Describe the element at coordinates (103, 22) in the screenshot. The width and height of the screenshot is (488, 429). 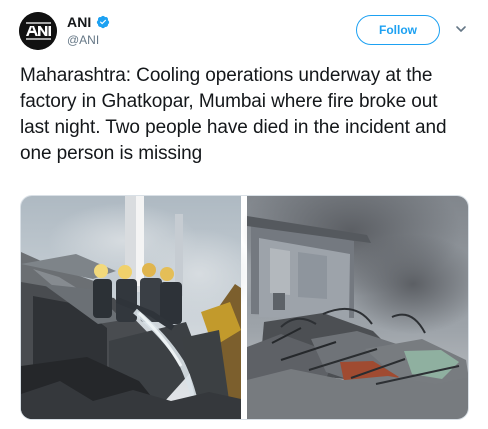
I see `verified-icon` at that location.